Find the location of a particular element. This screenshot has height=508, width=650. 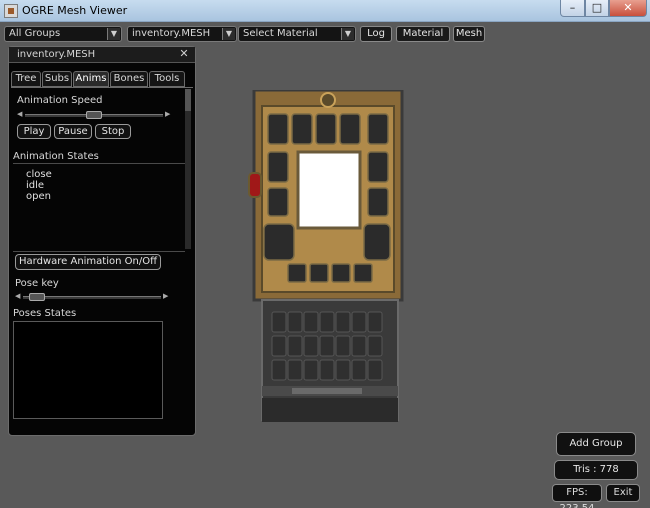

tab-bones: Bones is located at coordinates (129, 79).